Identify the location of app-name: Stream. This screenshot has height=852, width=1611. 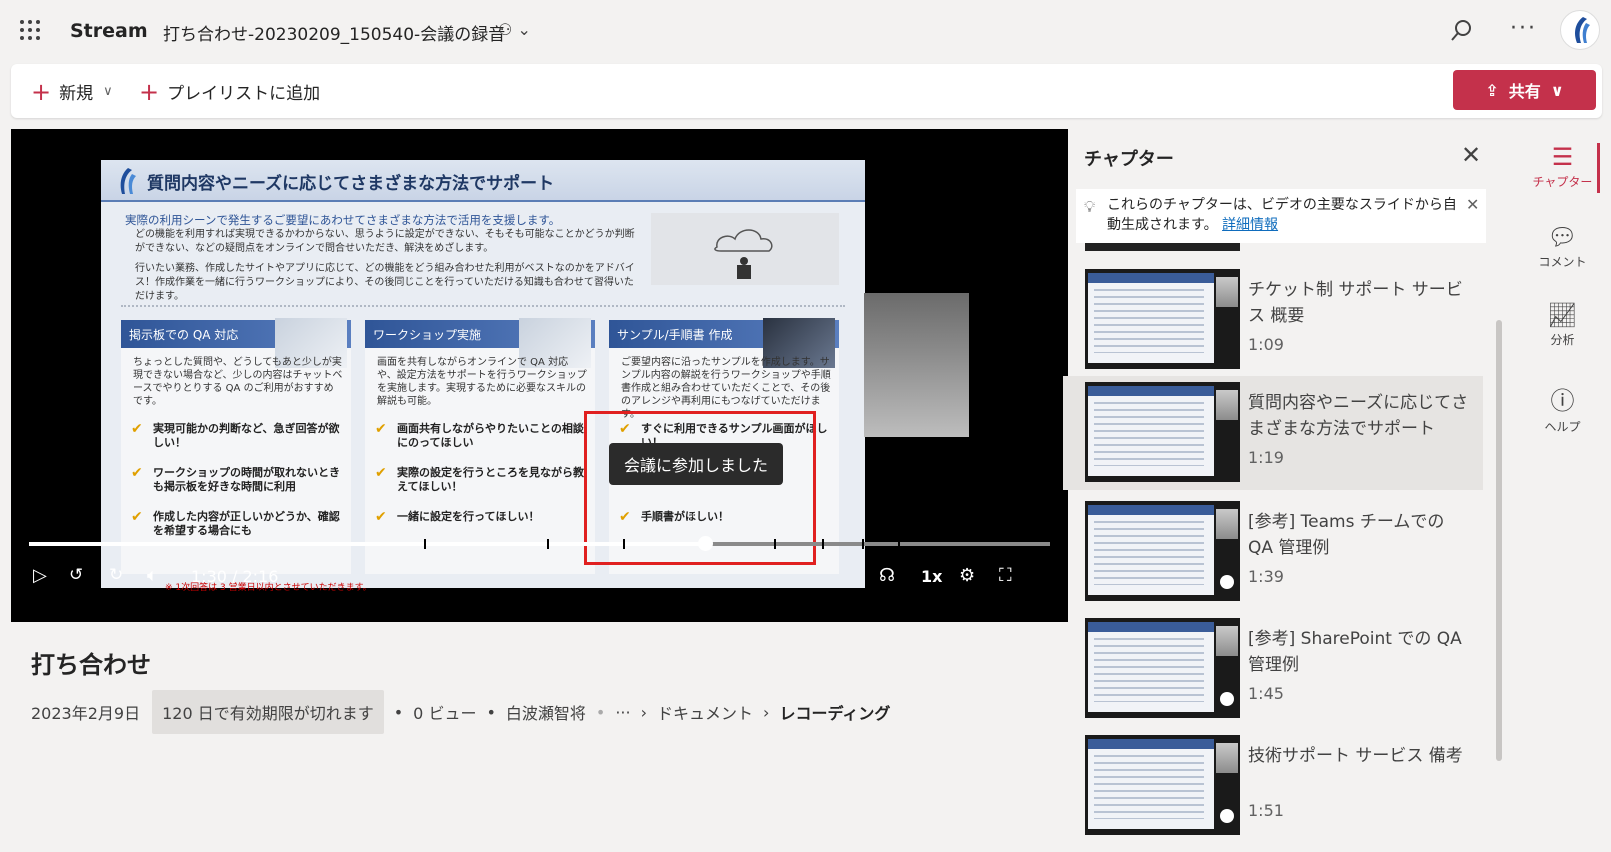
(109, 31).